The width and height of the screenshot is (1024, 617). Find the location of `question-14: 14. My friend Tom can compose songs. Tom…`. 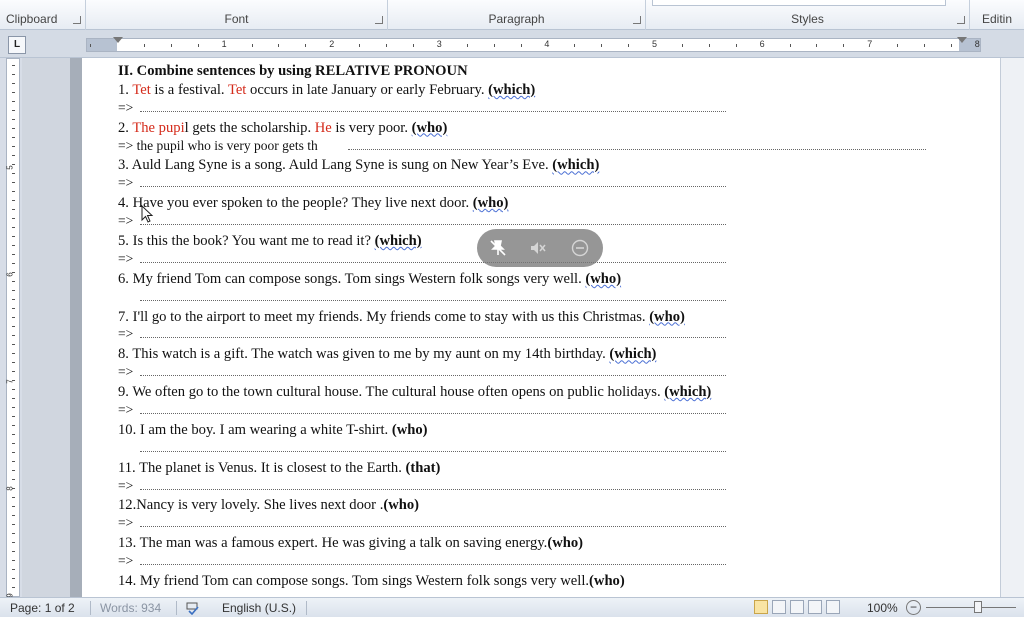

question-14: 14. My friend Tom can compose songs. Tom… is located at coordinates (371, 581).